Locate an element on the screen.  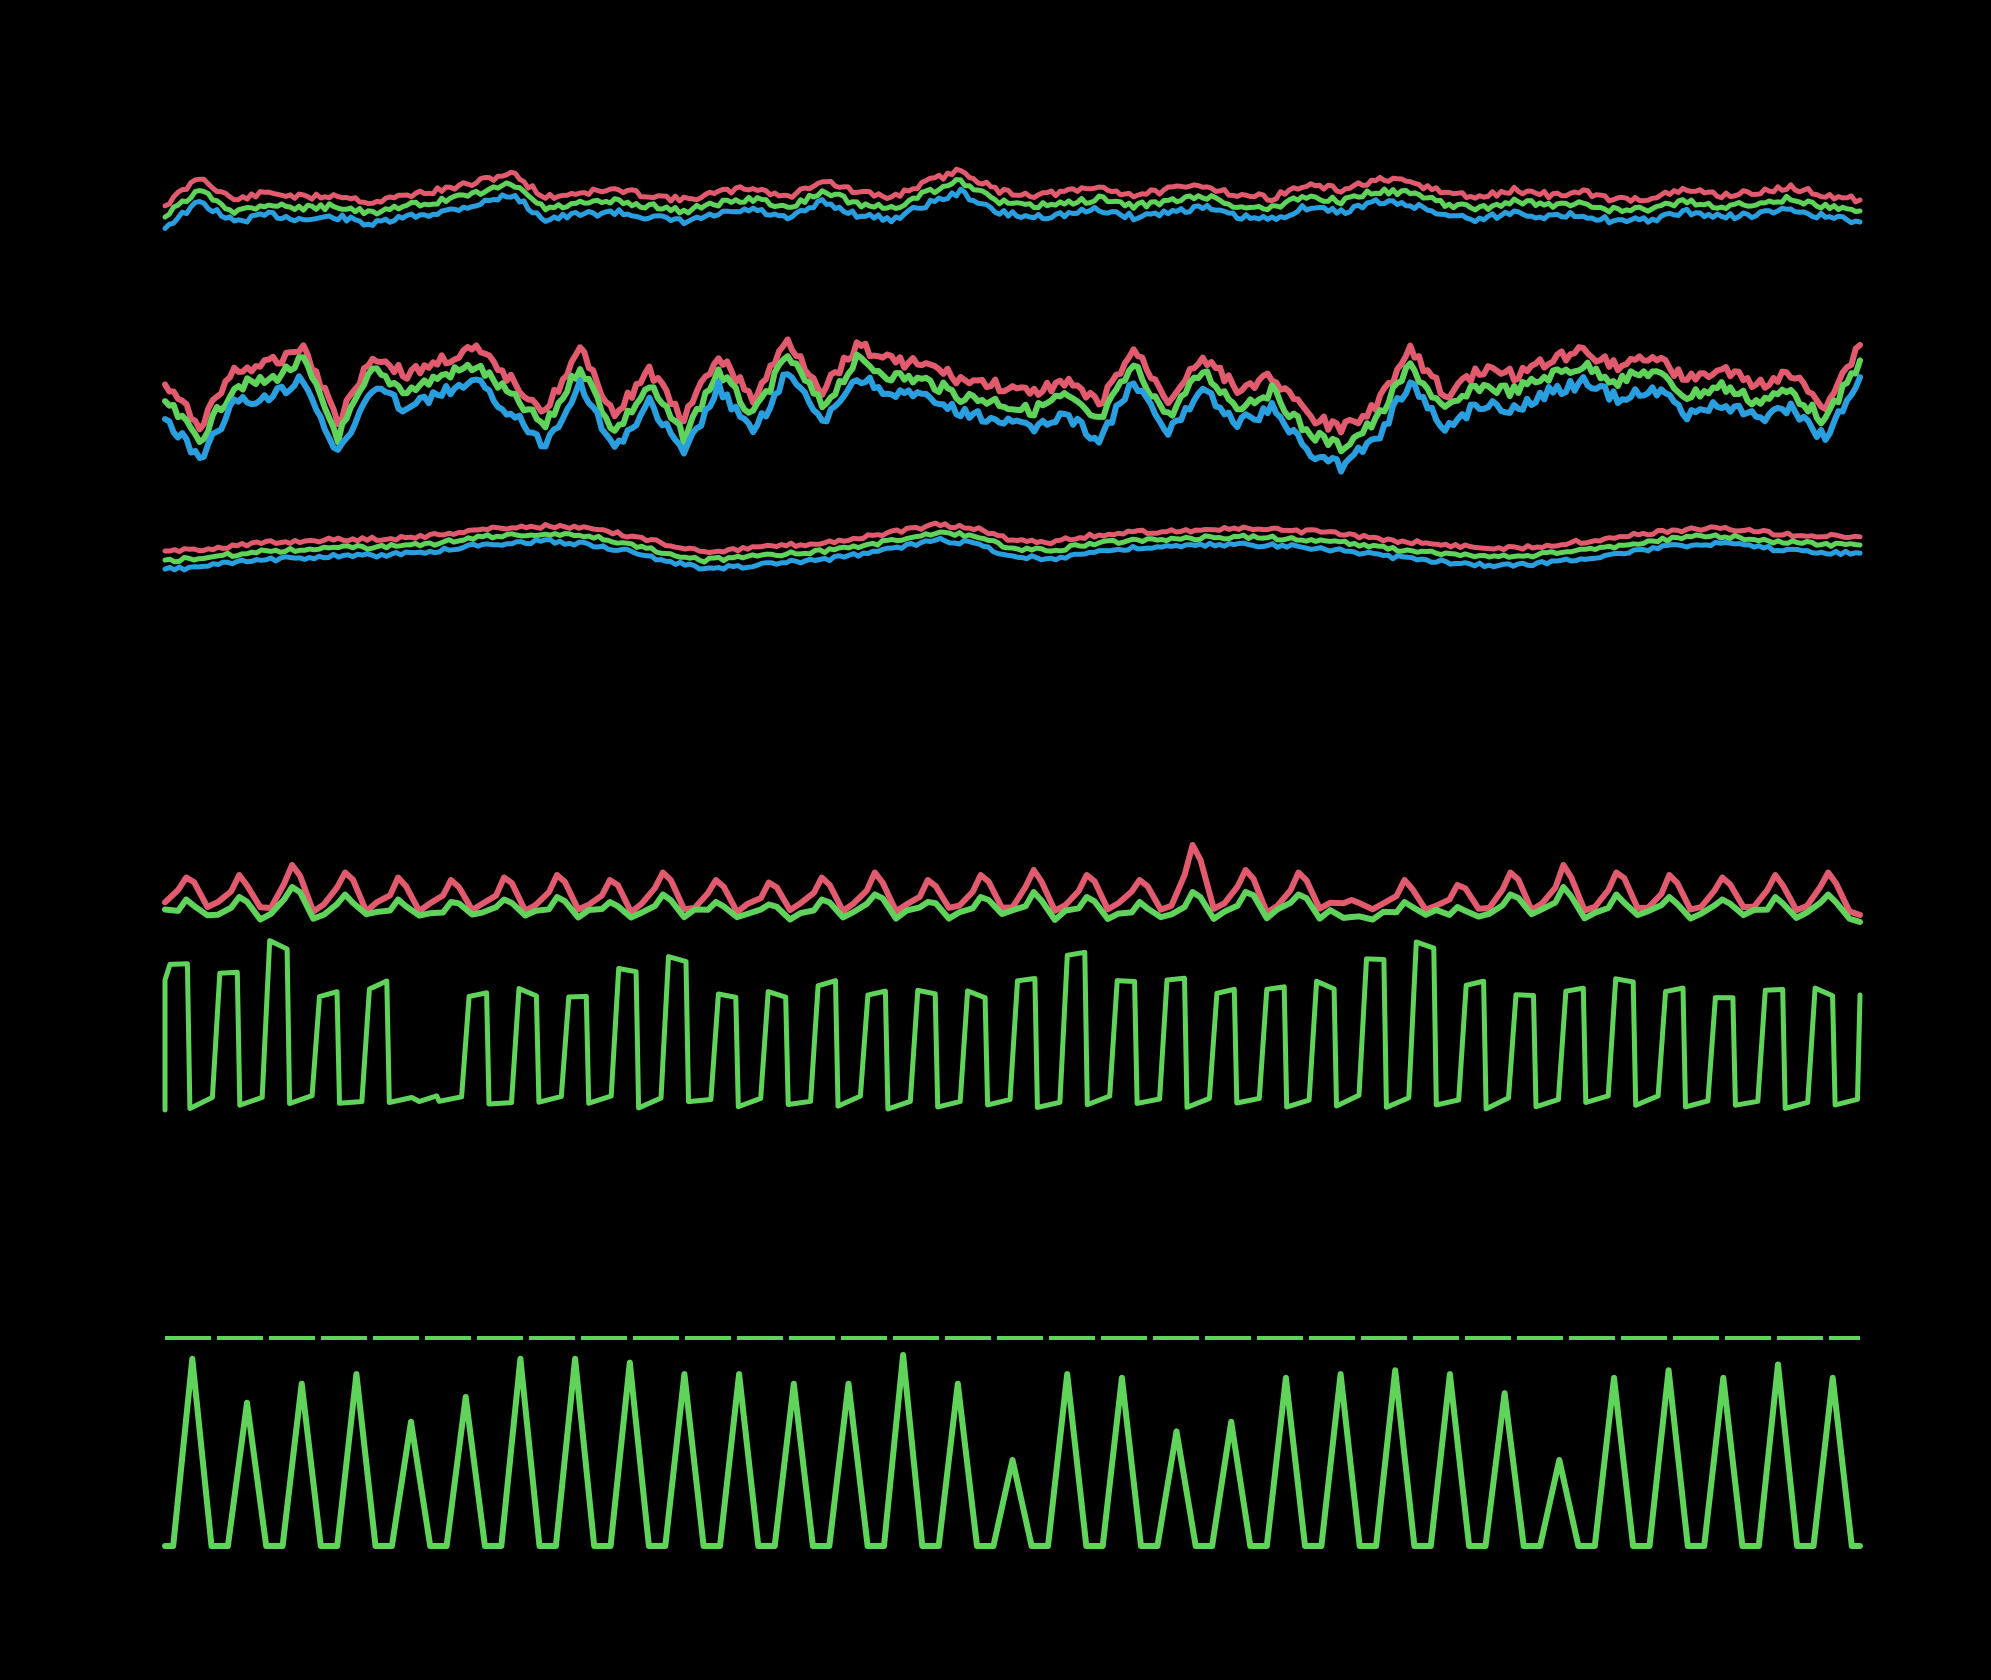
panel-1-rgb-traces is located at coordinates (1012, 198).